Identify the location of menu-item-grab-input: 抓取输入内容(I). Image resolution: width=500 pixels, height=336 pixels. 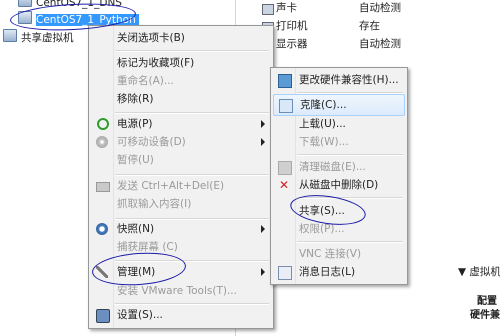
(181, 204).